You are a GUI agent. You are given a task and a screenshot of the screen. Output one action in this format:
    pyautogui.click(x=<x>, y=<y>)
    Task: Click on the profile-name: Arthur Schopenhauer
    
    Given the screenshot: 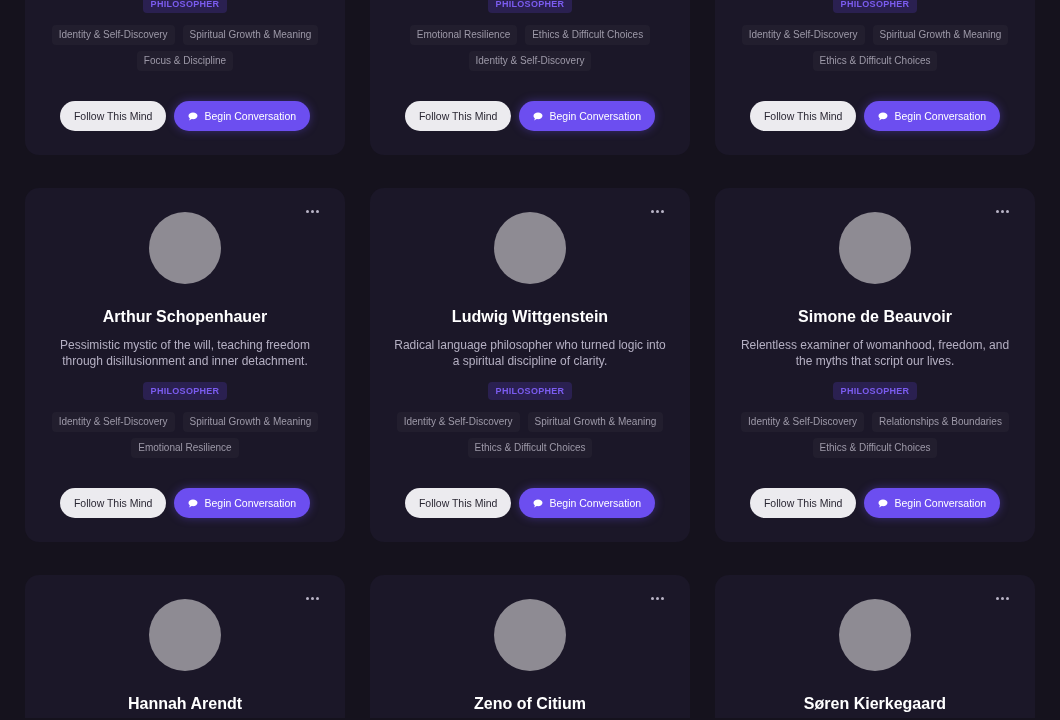 What is the action you would take?
    pyautogui.click(x=185, y=317)
    